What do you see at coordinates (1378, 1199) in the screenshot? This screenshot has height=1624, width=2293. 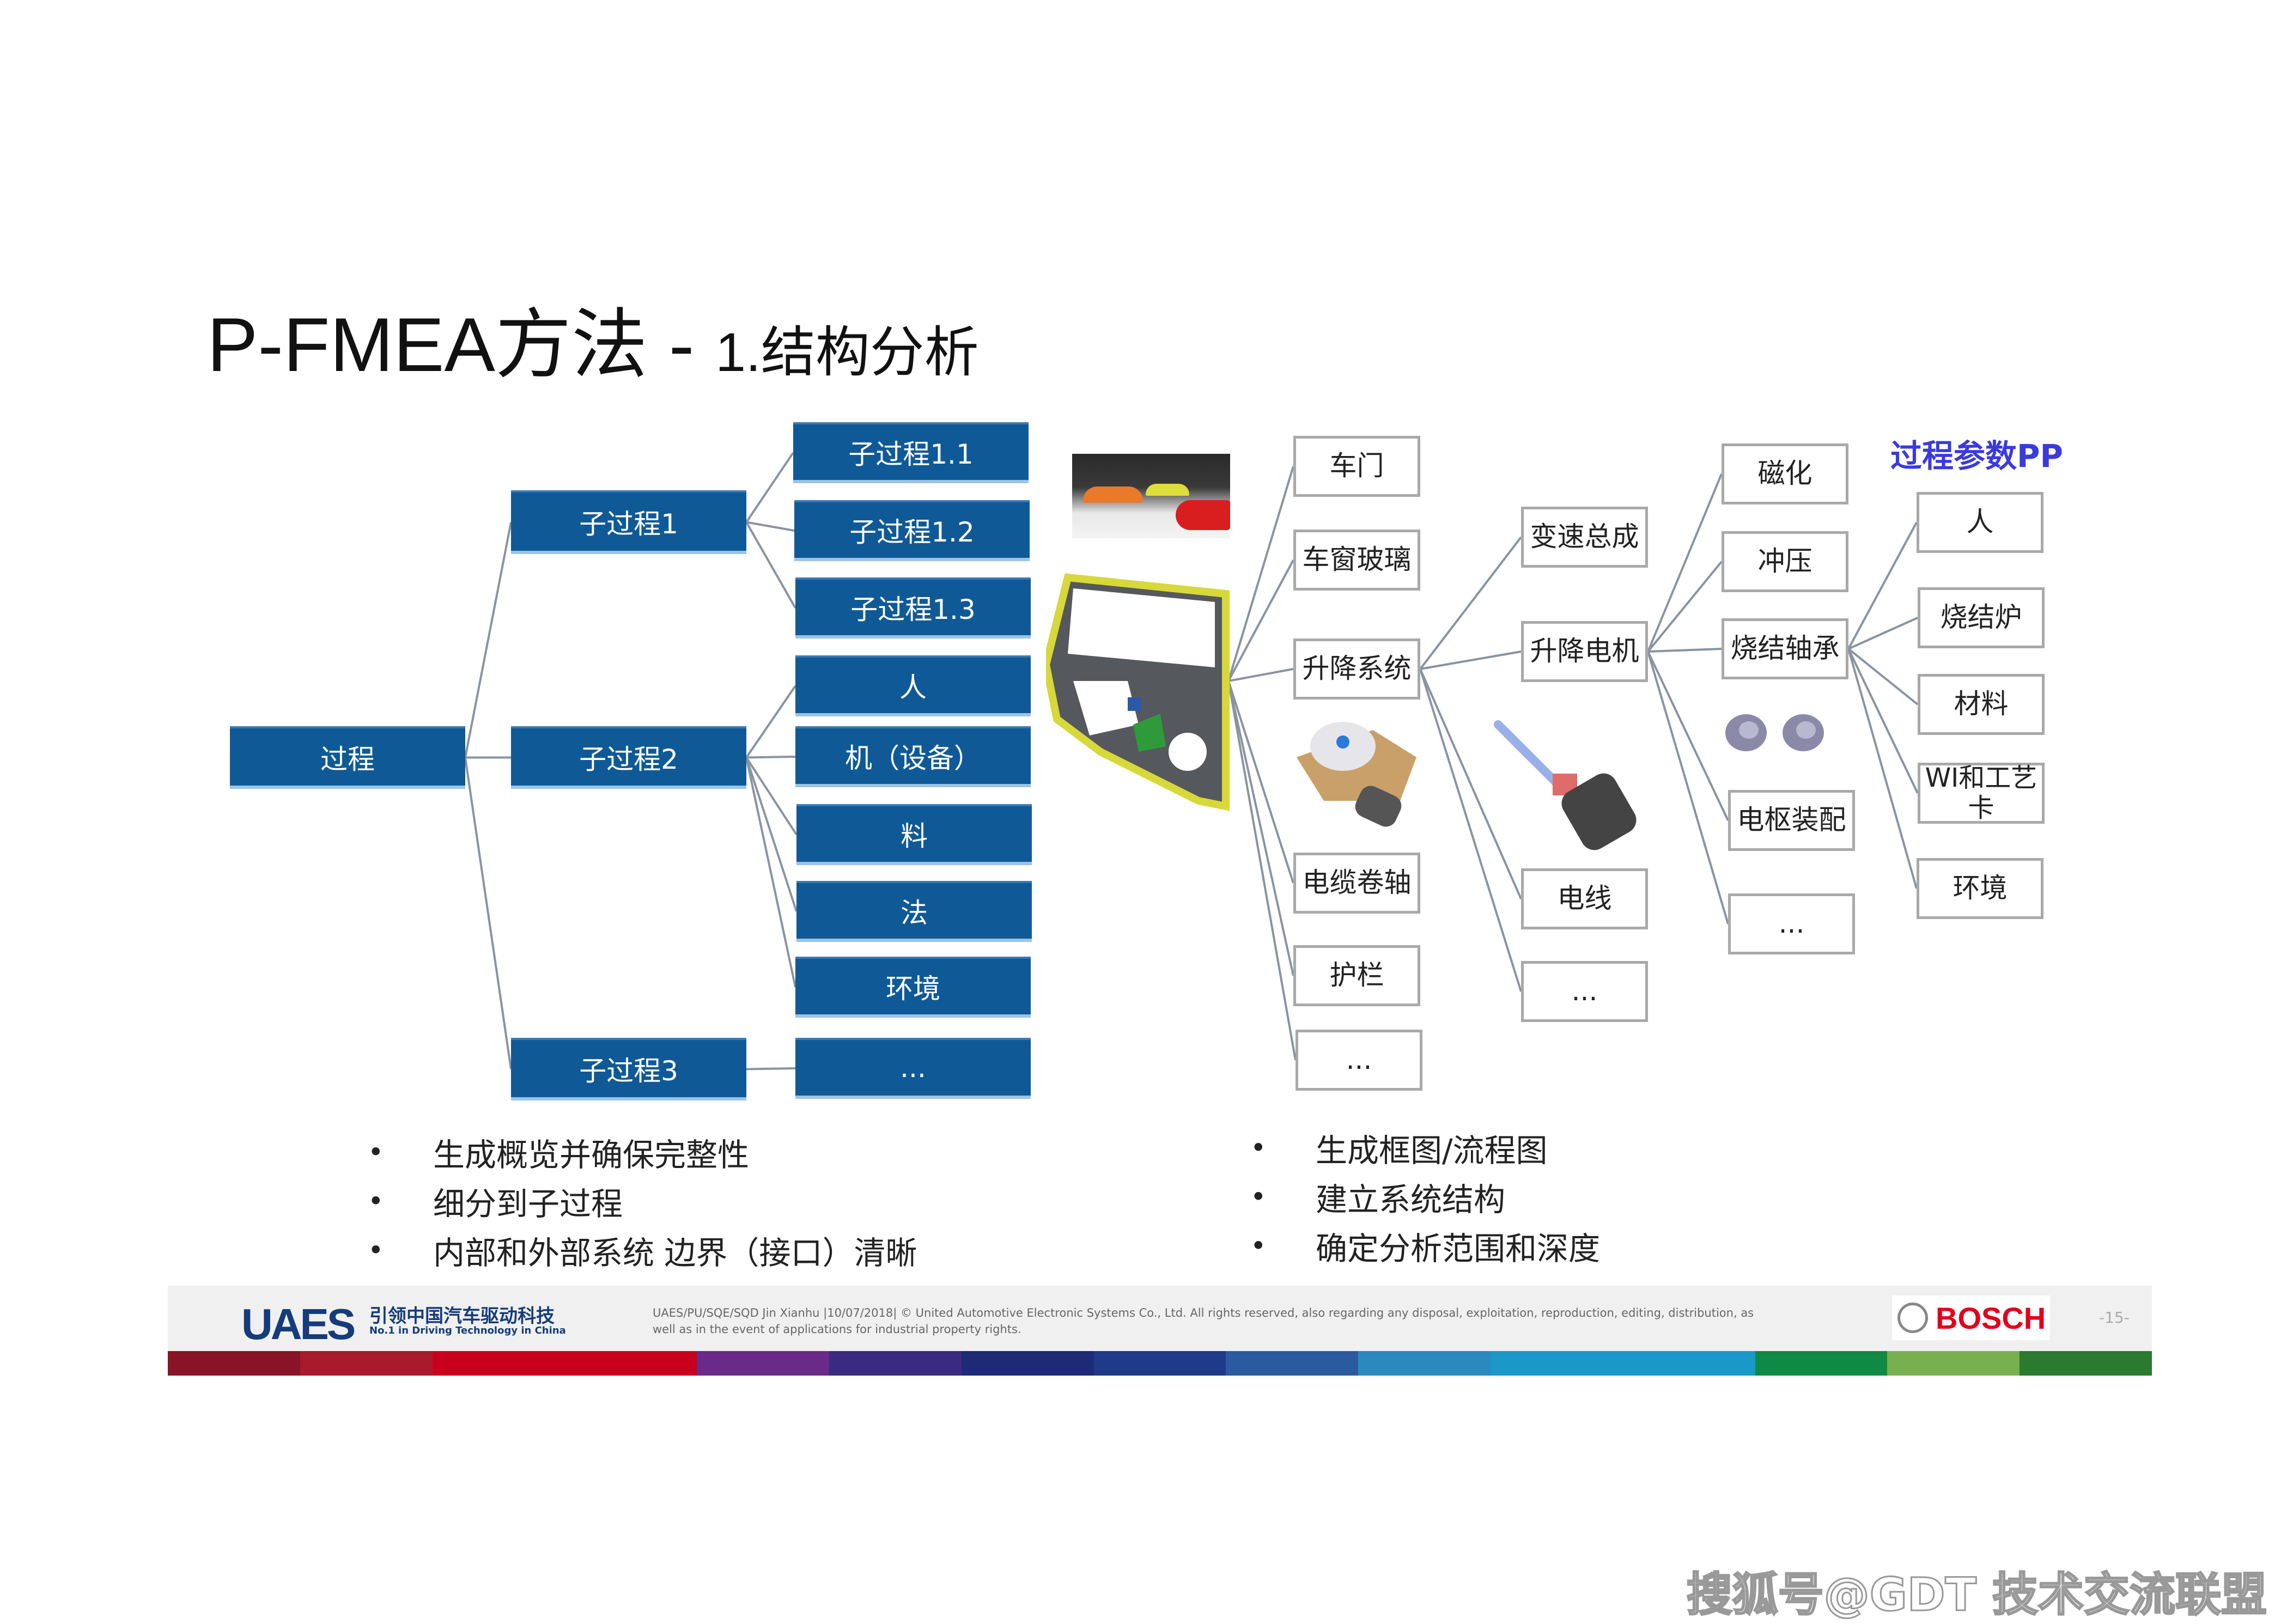 I see `bullet-item: • 建立系统结构` at bounding box center [1378, 1199].